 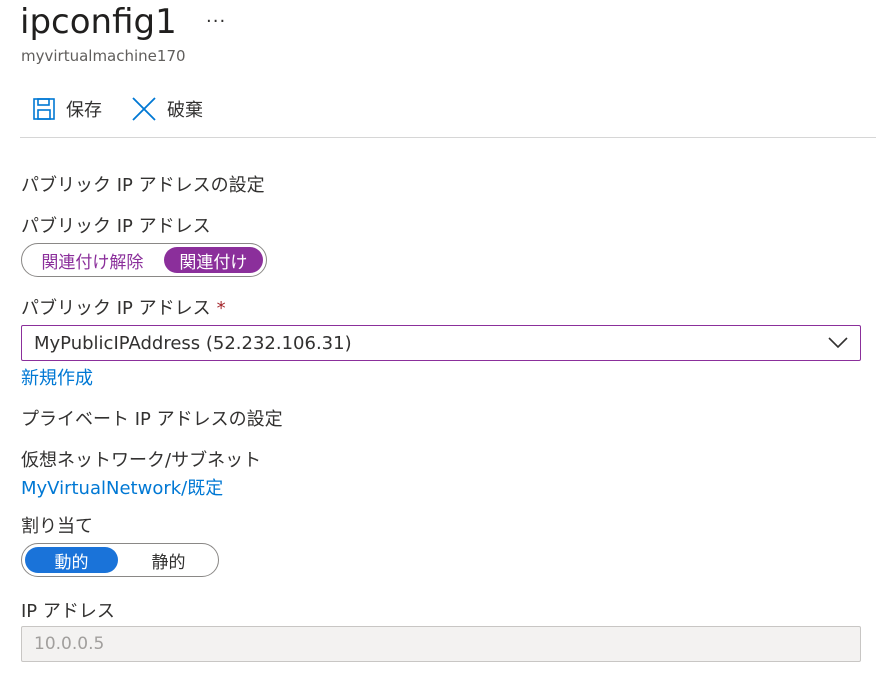 I want to click on required-indicator: *, so click(x=221, y=308).